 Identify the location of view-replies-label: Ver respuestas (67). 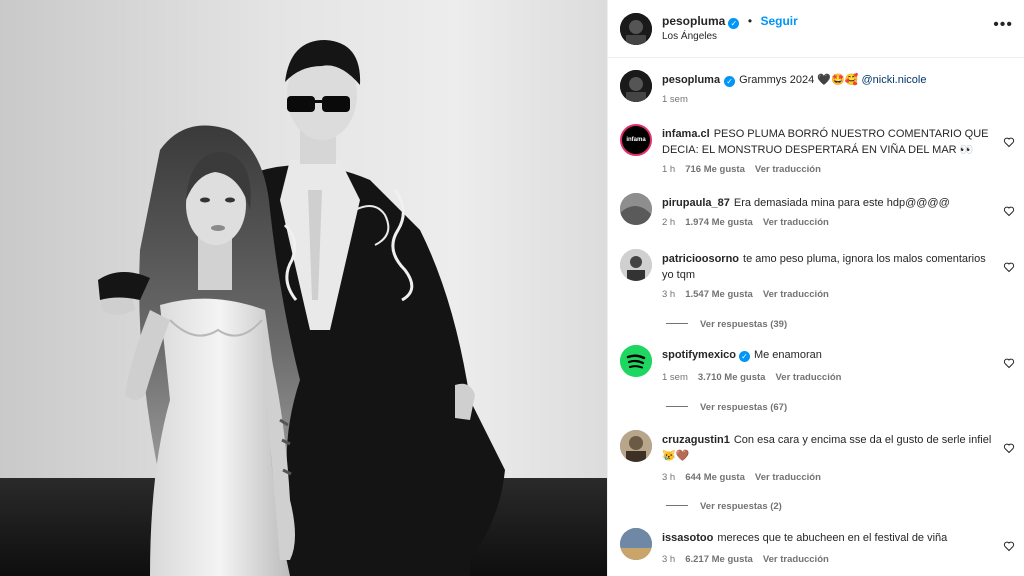
(744, 407).